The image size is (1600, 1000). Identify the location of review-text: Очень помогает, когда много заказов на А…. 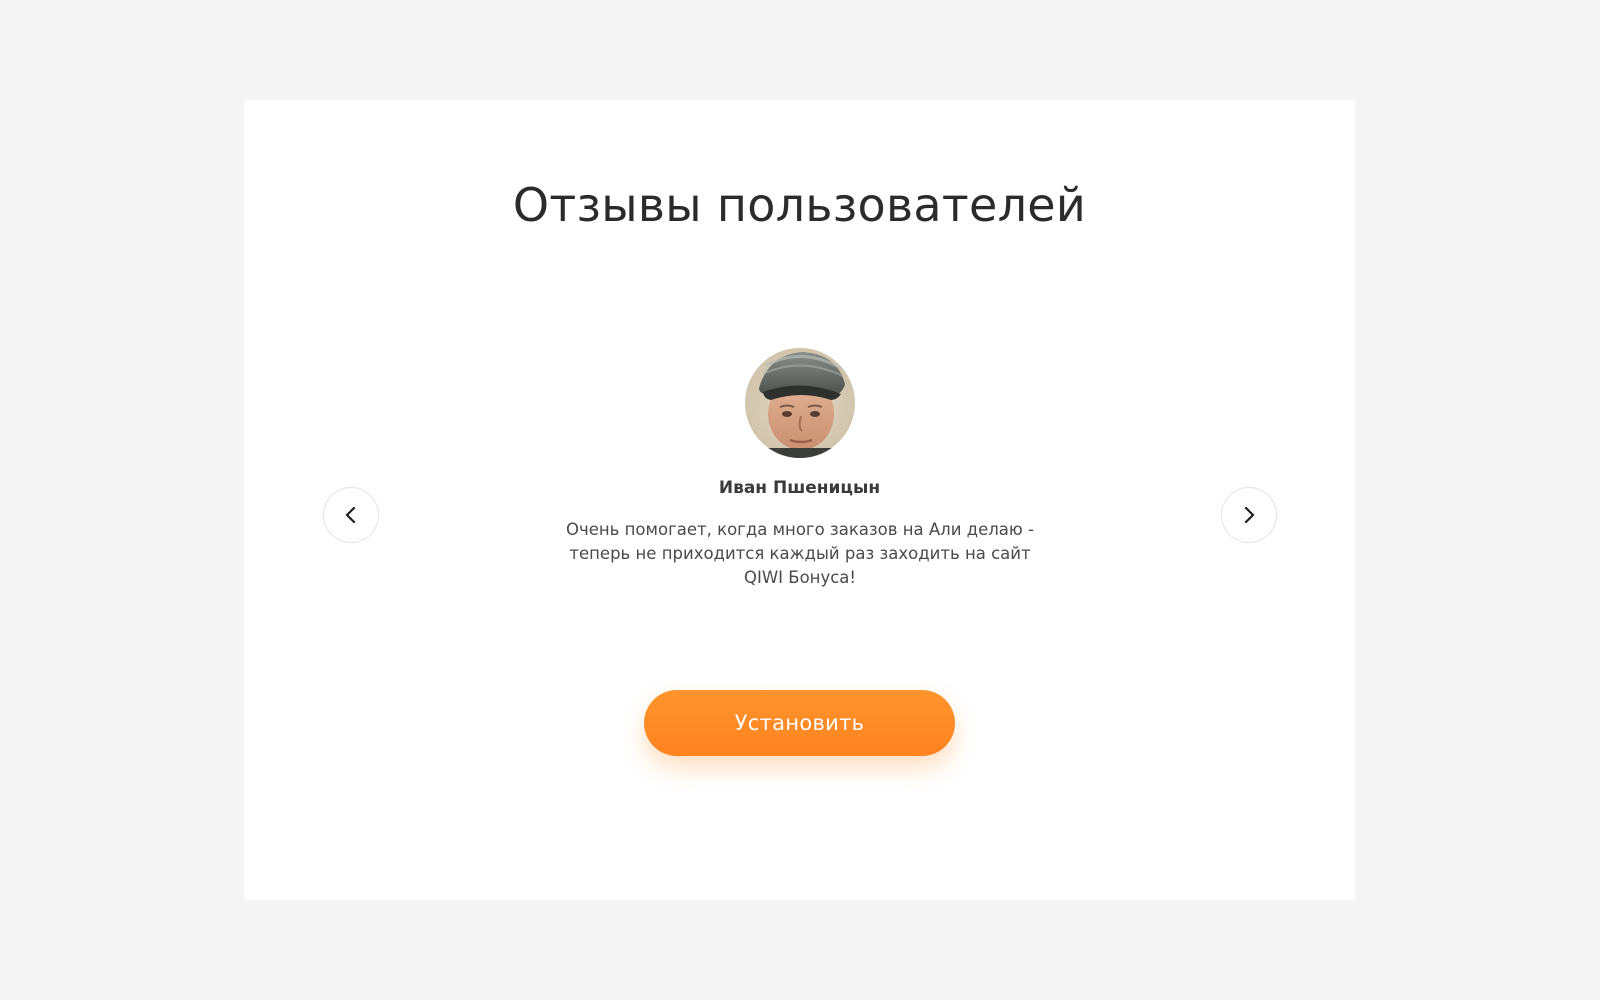
(800, 553).